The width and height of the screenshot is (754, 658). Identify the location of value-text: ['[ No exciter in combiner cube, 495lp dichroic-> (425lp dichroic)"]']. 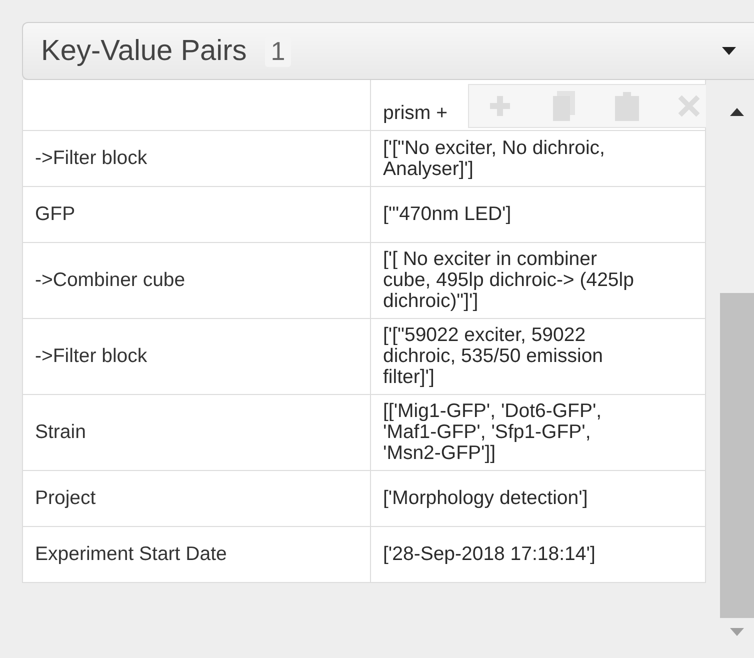
(508, 280).